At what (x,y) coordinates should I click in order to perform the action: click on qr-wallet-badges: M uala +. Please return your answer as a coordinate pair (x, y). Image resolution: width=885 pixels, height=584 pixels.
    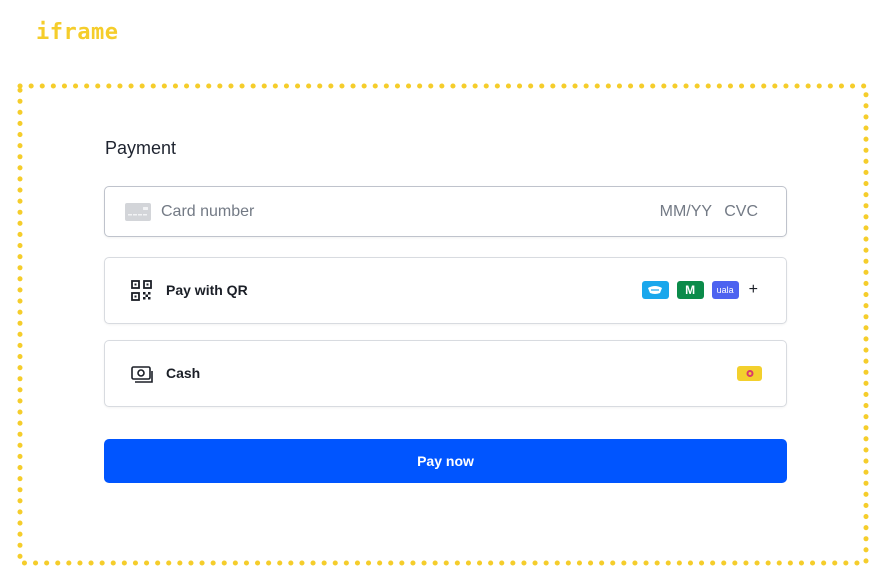
    Looking at the image, I should click on (696, 290).